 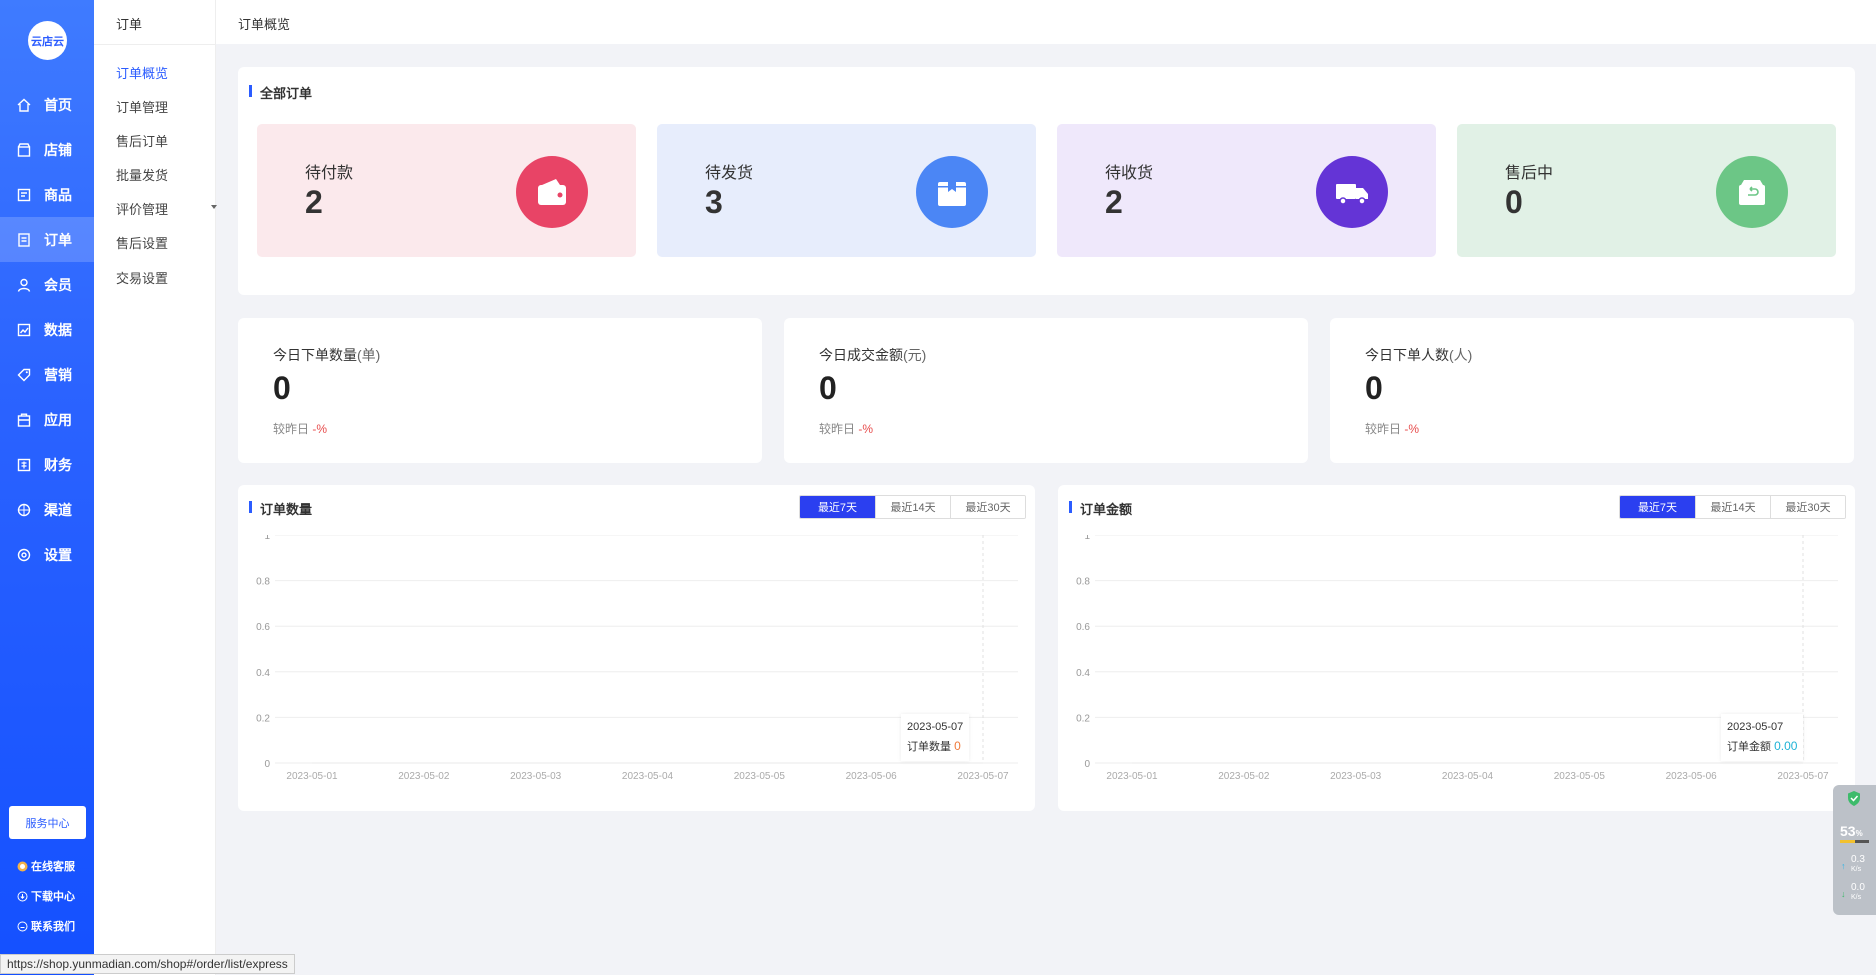 What do you see at coordinates (1749, 747) in the screenshot?
I see `tooltip-label: 订单金额` at bounding box center [1749, 747].